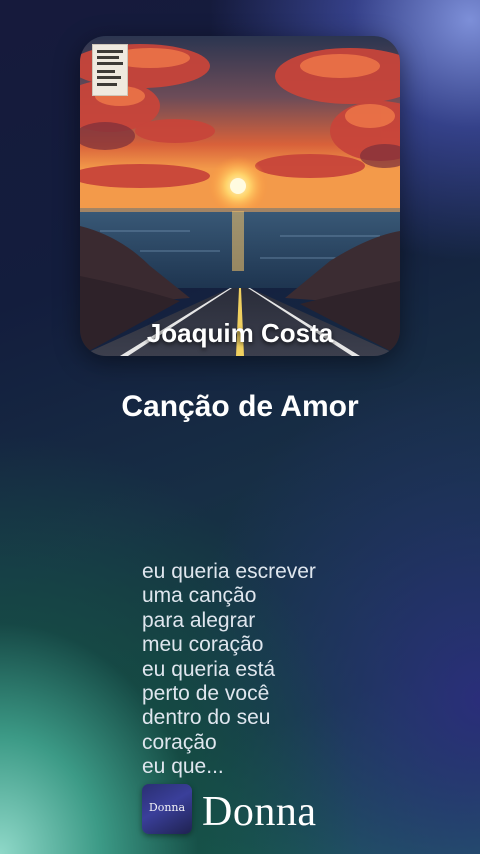 Image resolution: width=480 pixels, height=854 pixels. Describe the element at coordinates (209, 669) in the screenshot. I see `lyric-line: eu queria está` at that location.